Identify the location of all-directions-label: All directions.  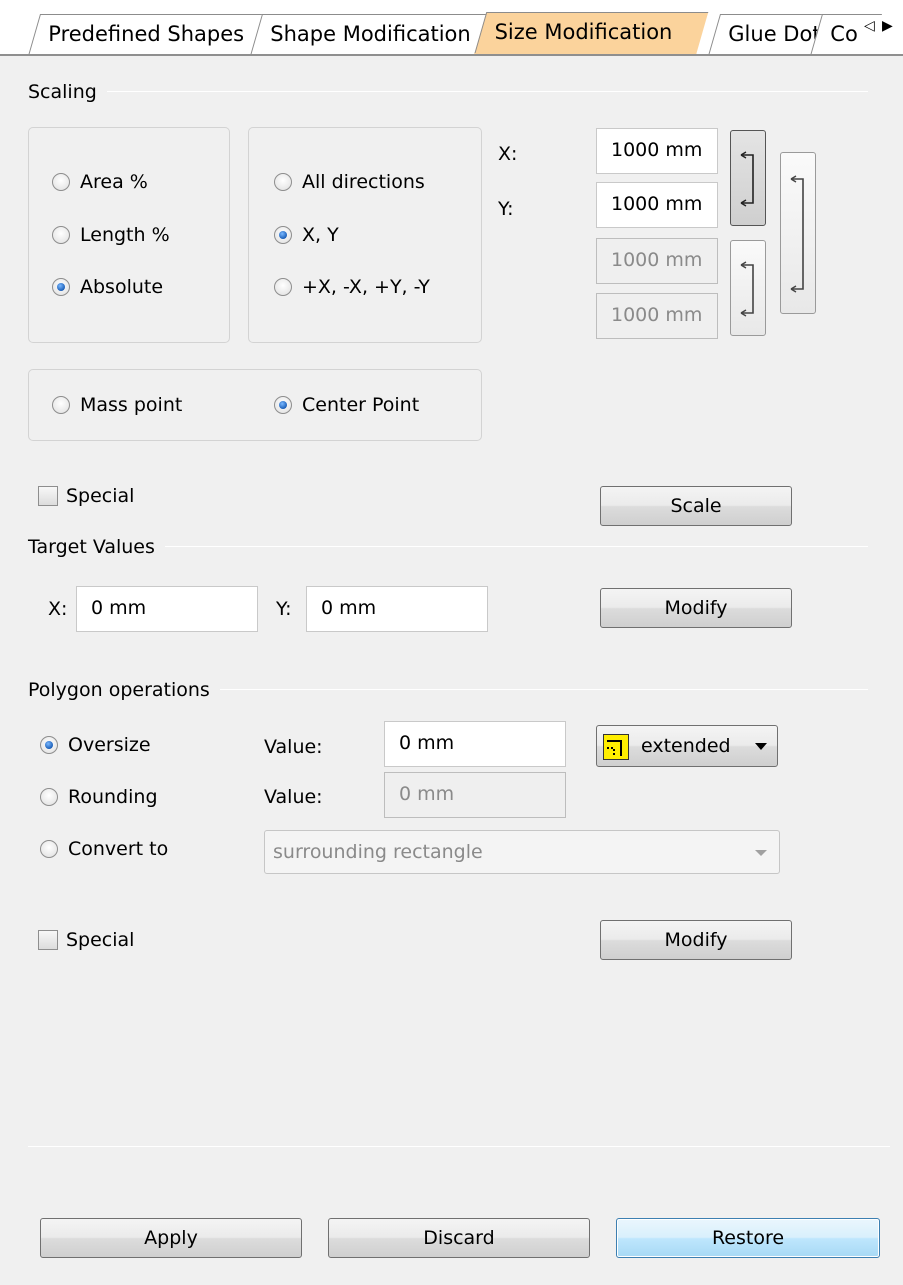
(363, 182).